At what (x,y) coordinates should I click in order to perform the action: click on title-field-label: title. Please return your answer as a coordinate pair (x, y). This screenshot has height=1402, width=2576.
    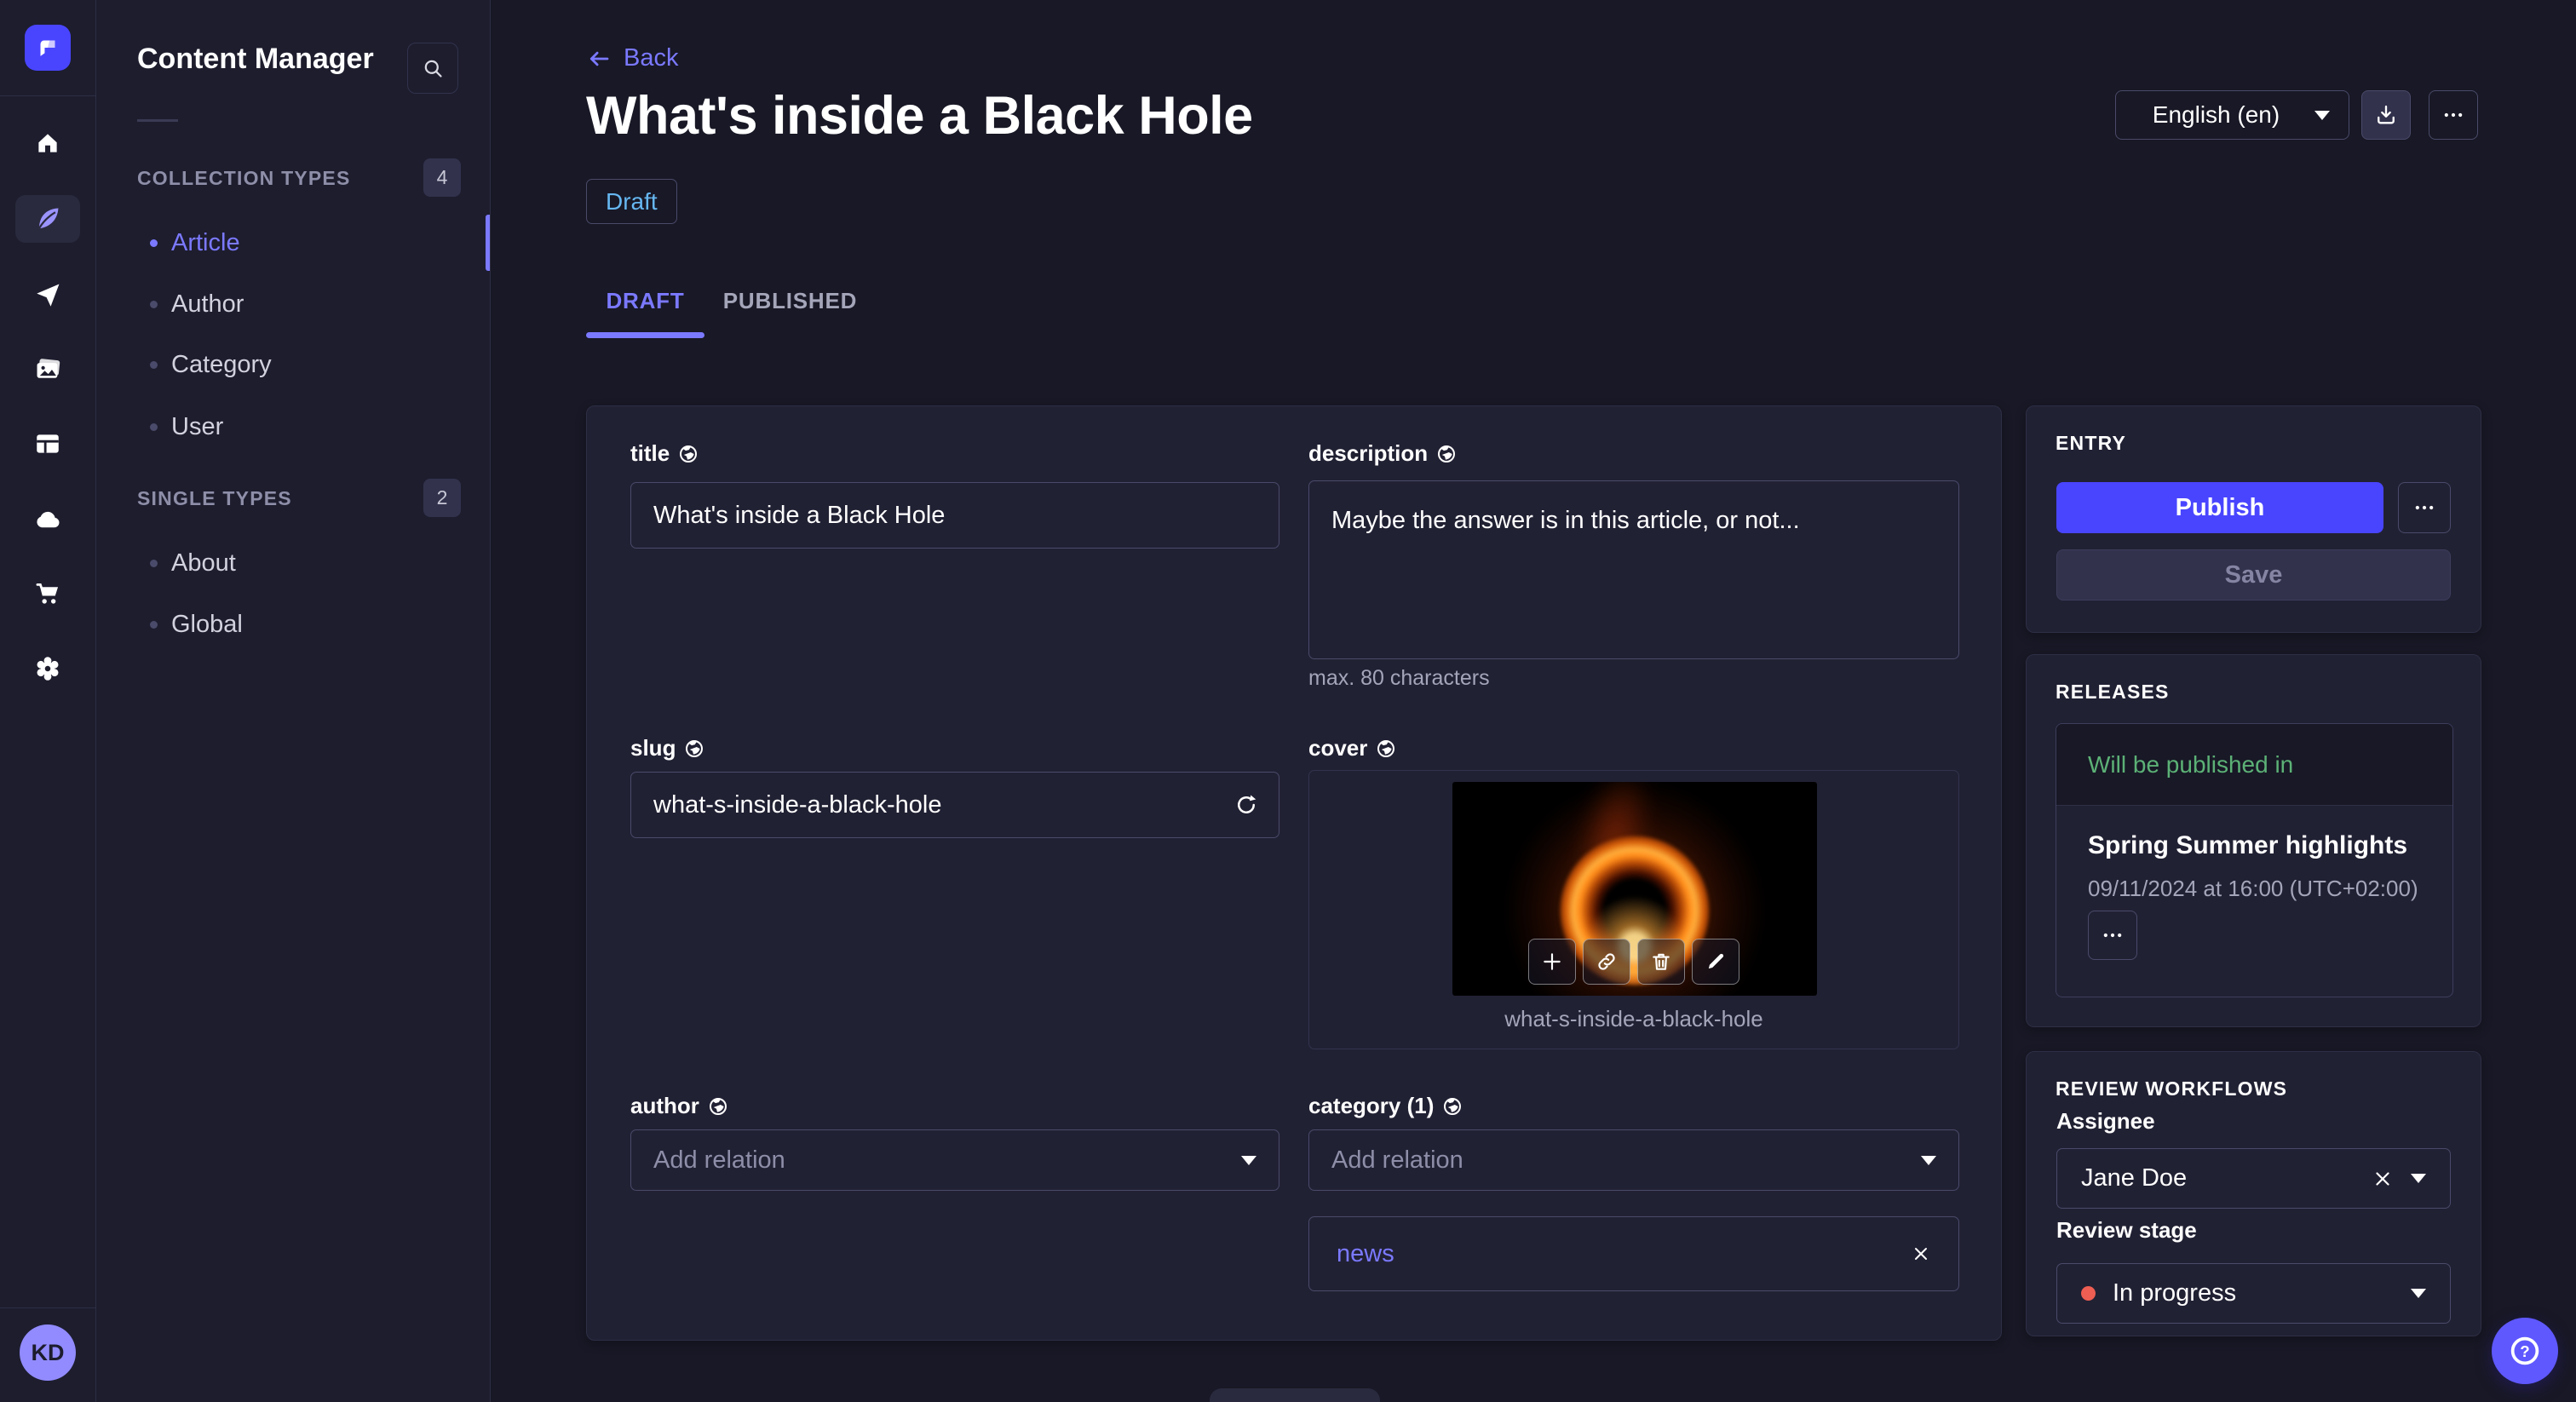
    Looking at the image, I should click on (664, 453).